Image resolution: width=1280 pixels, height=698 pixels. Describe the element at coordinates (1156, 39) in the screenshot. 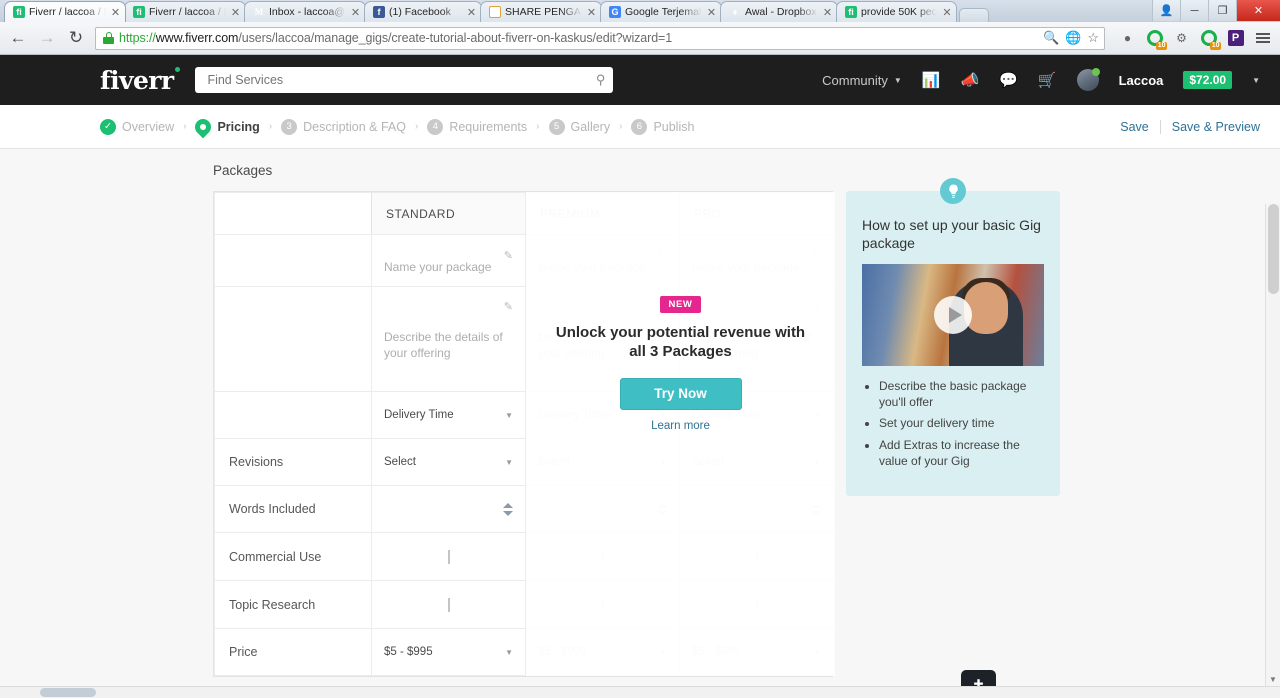

I see `ring-green-icon: 10` at that location.